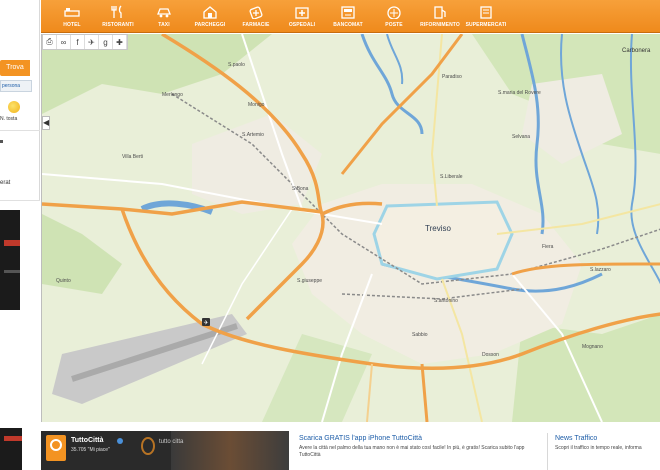  What do you see at coordinates (210, 25) in the screenshot?
I see `nav-item-label: PARCHEGGI` at bounding box center [210, 25].